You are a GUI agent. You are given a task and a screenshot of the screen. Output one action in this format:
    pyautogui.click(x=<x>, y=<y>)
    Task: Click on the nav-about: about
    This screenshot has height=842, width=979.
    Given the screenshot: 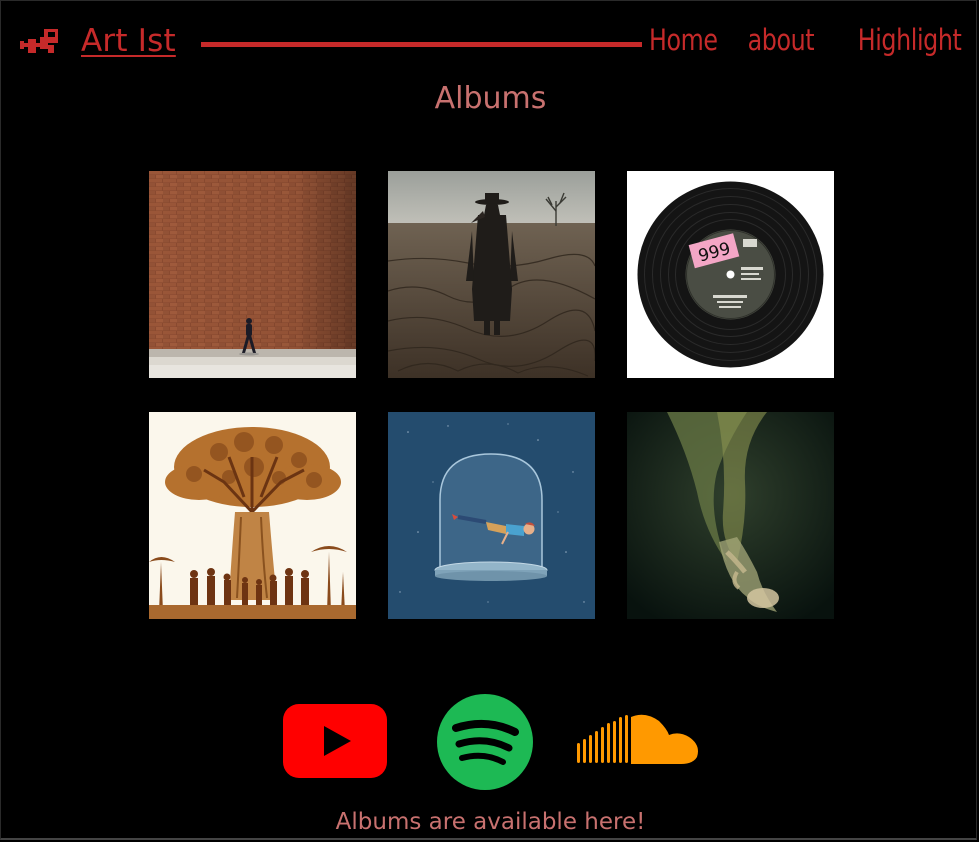 What is the action you would take?
    pyautogui.click(x=781, y=40)
    